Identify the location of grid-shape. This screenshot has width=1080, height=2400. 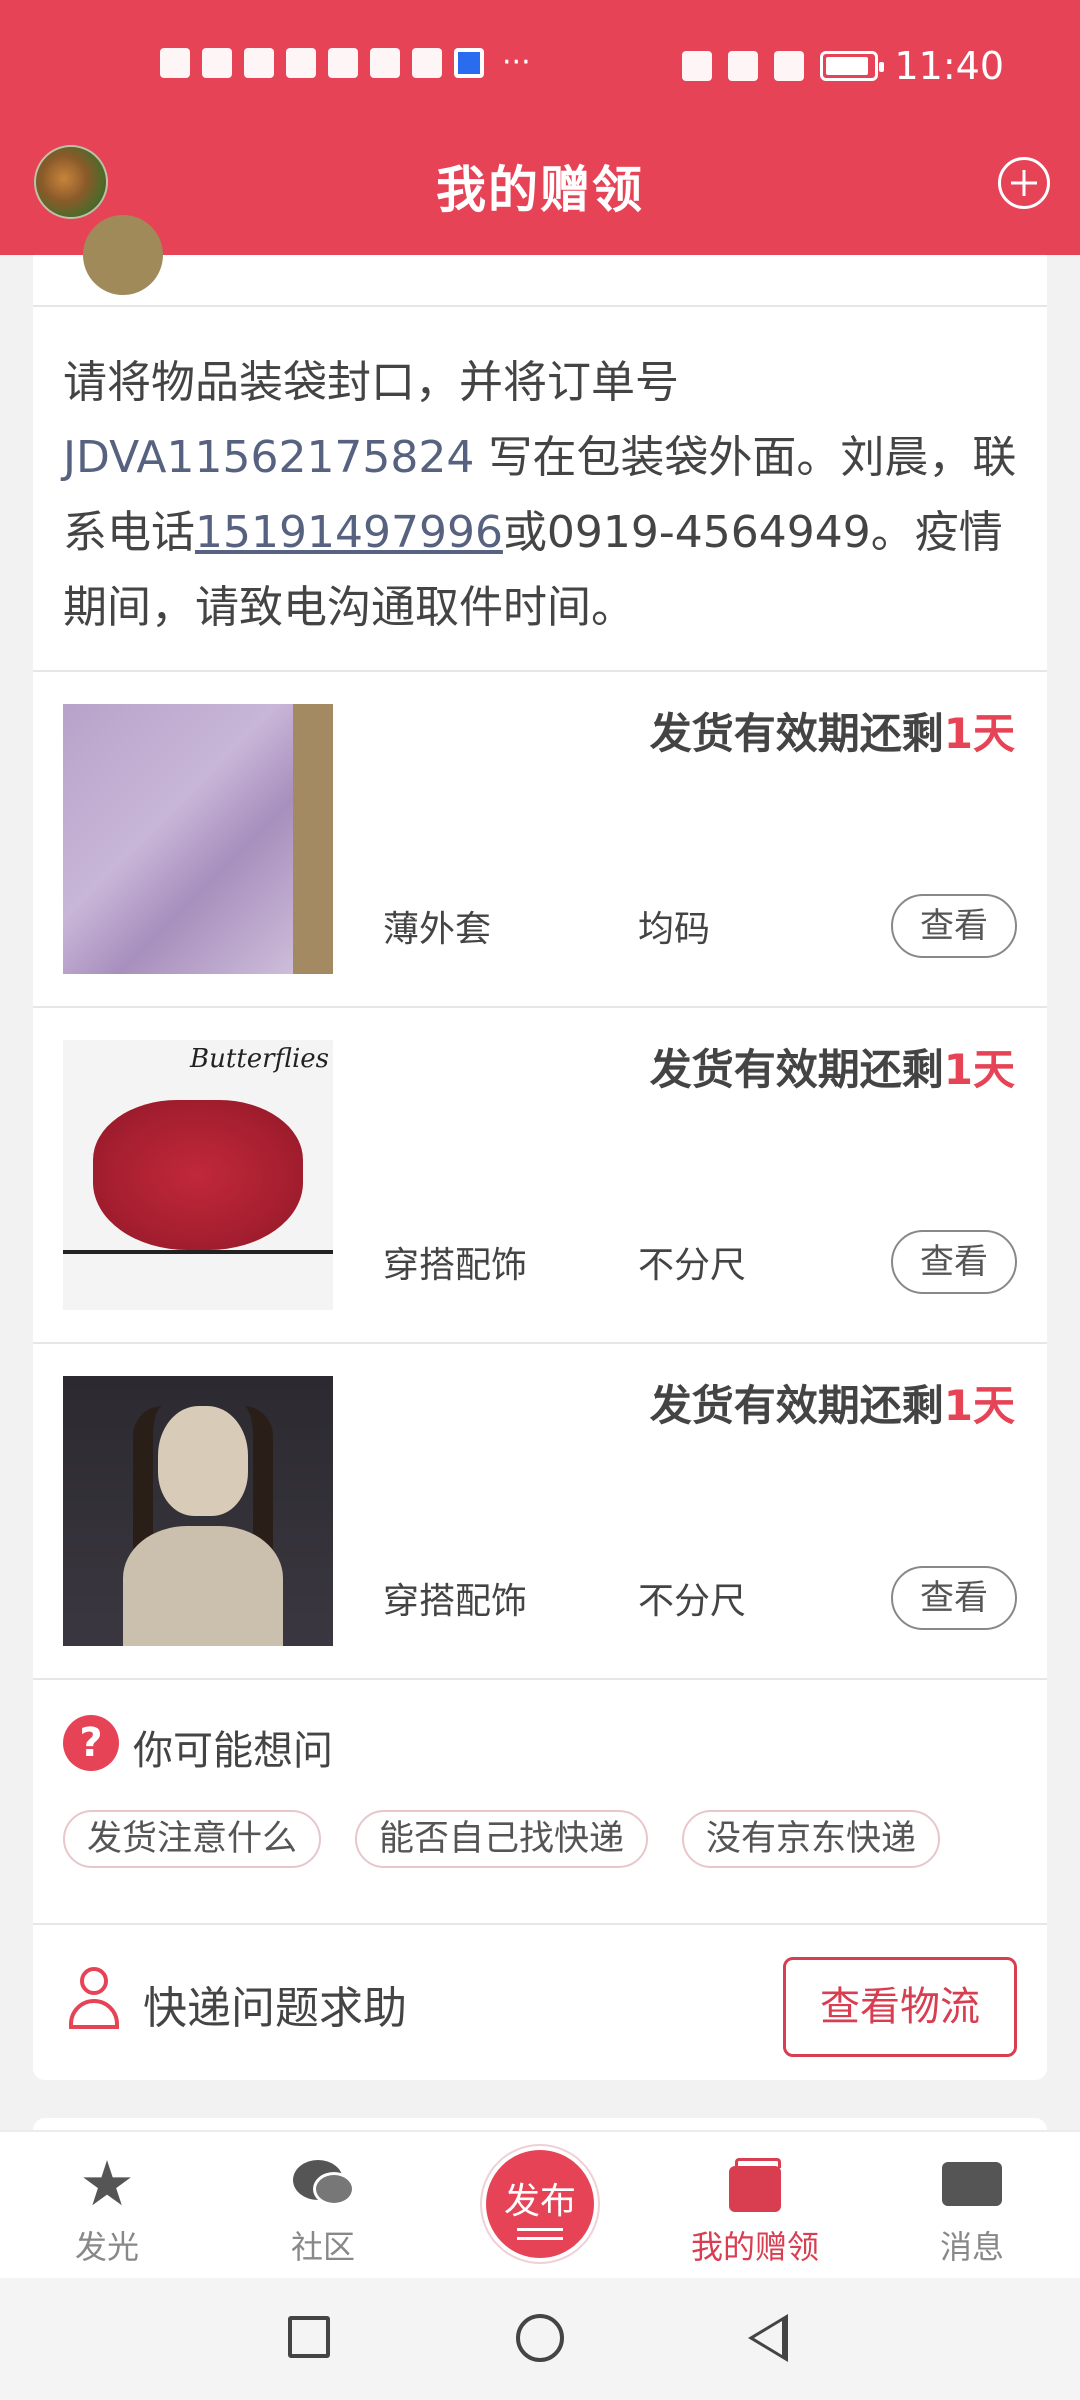
(198, 1280).